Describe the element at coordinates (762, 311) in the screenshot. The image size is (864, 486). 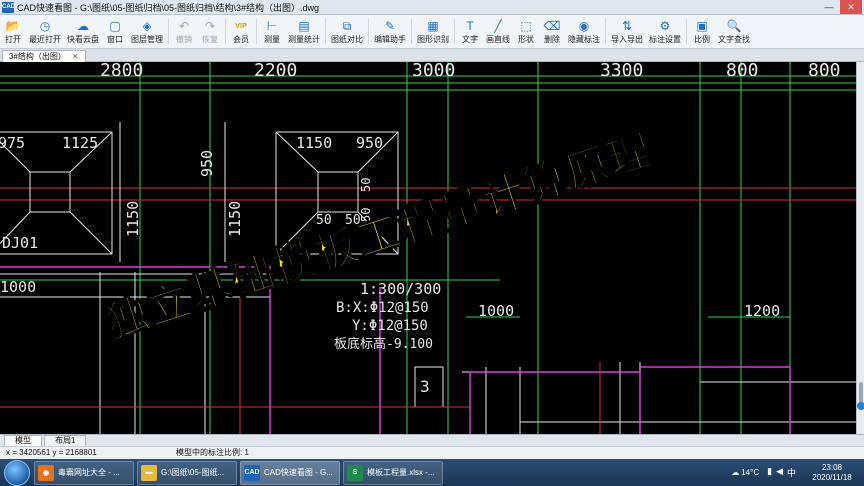
I see `mid-dim-b: 1200` at that location.